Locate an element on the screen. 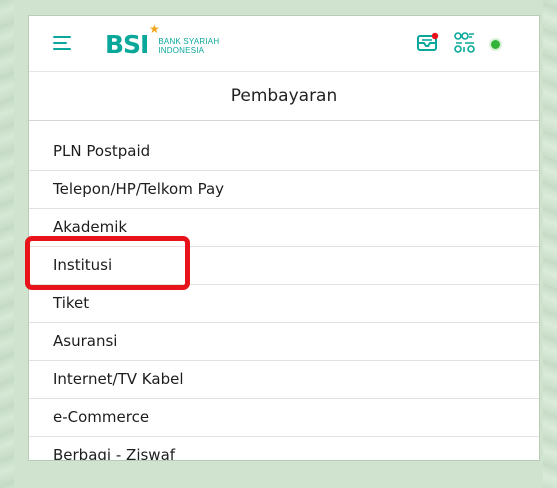 The height and width of the screenshot is (488, 557). logo-text-line2: INDONESIA is located at coordinates (181, 50).